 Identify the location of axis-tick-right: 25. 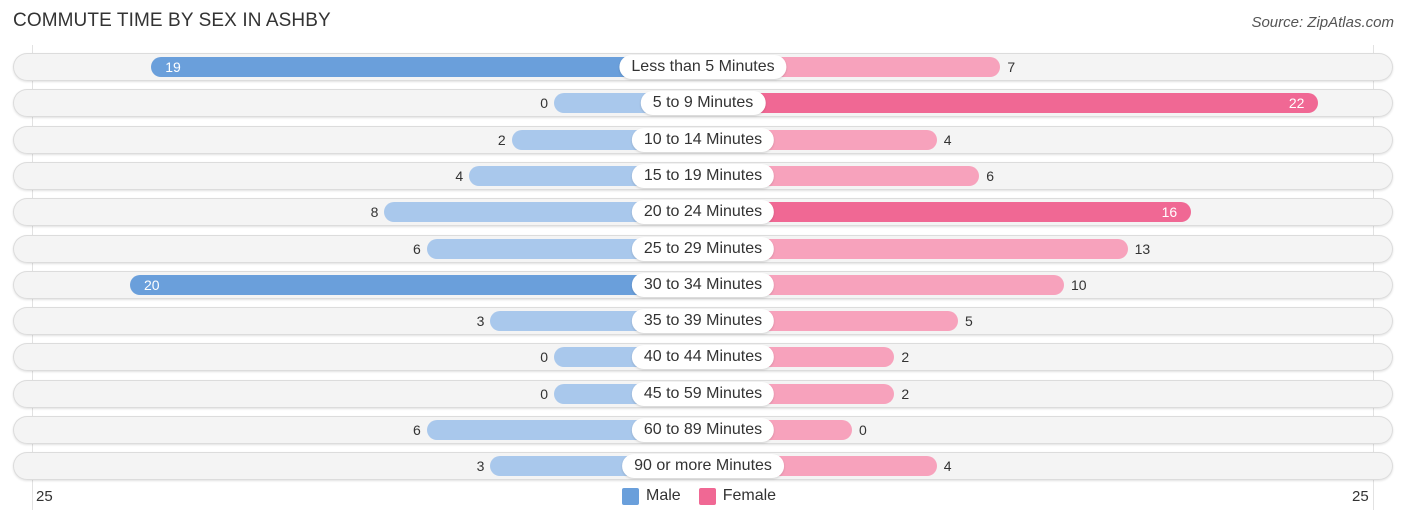
(1360, 496).